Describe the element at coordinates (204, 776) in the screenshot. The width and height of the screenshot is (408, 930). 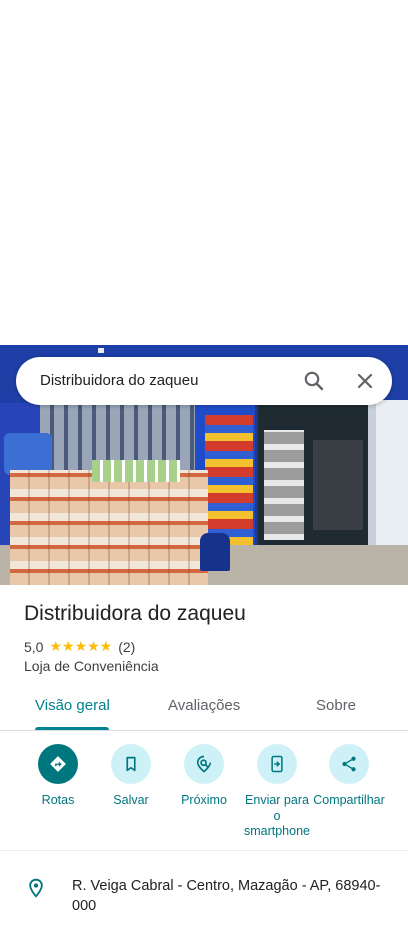
I see `nearby-button: Próximo` at that location.